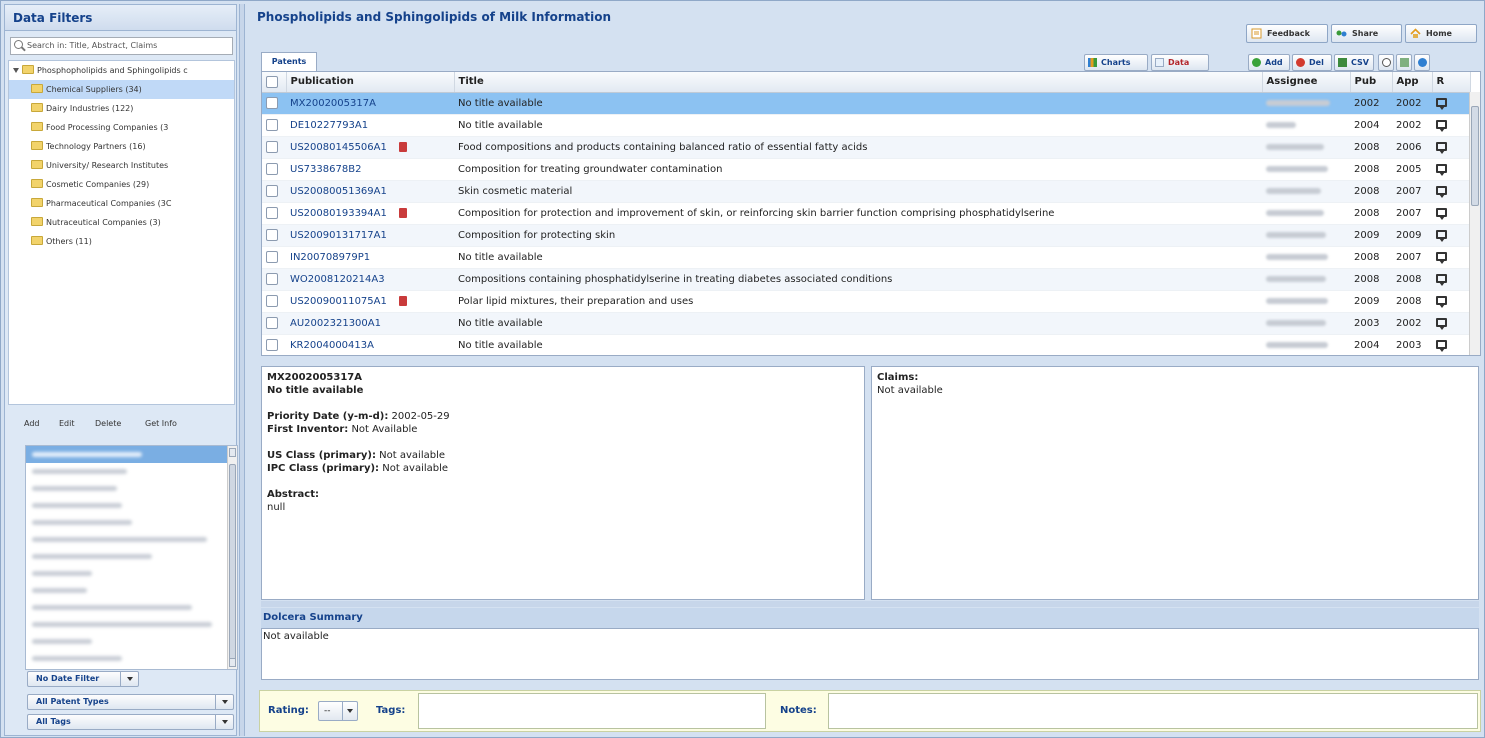  What do you see at coordinates (1153, 711) in the screenshot?
I see `notes-input` at bounding box center [1153, 711].